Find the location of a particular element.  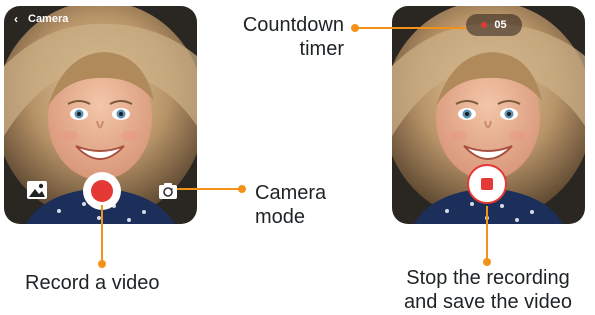

countdown-timer: 05 is located at coordinates (494, 25).